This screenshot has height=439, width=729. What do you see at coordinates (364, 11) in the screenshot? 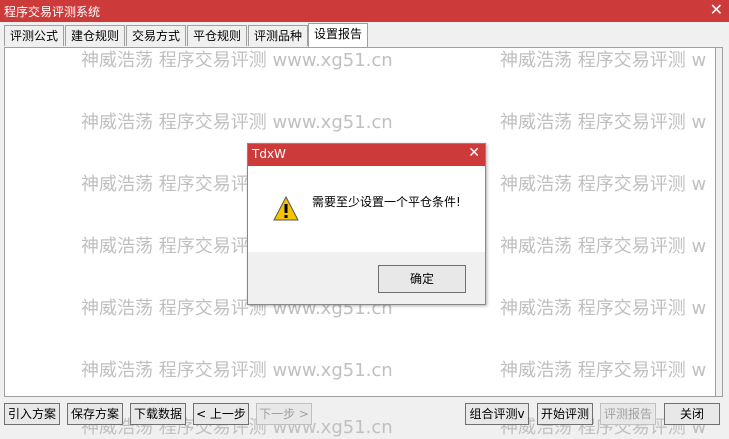
I see `title-bar: 程序交易评测系统 ✕` at bounding box center [364, 11].